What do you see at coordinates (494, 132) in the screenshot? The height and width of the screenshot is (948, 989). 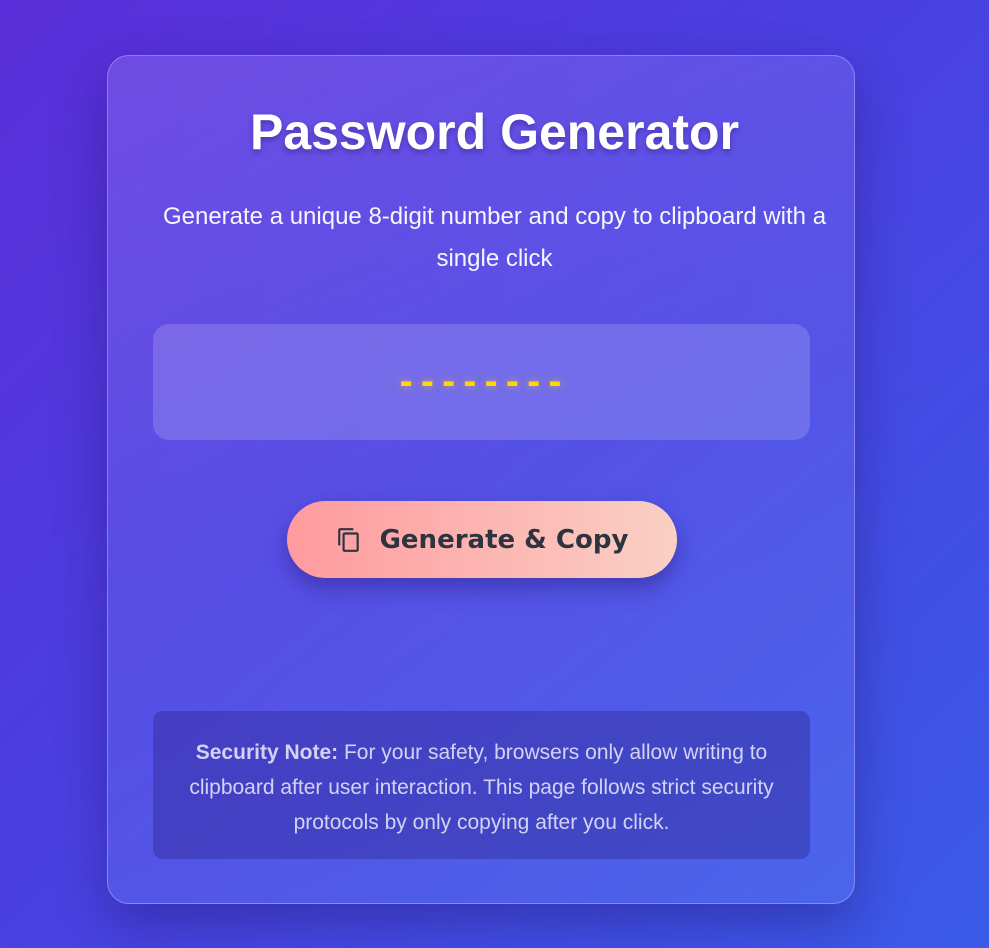 I see `page-title: Password Generator` at bounding box center [494, 132].